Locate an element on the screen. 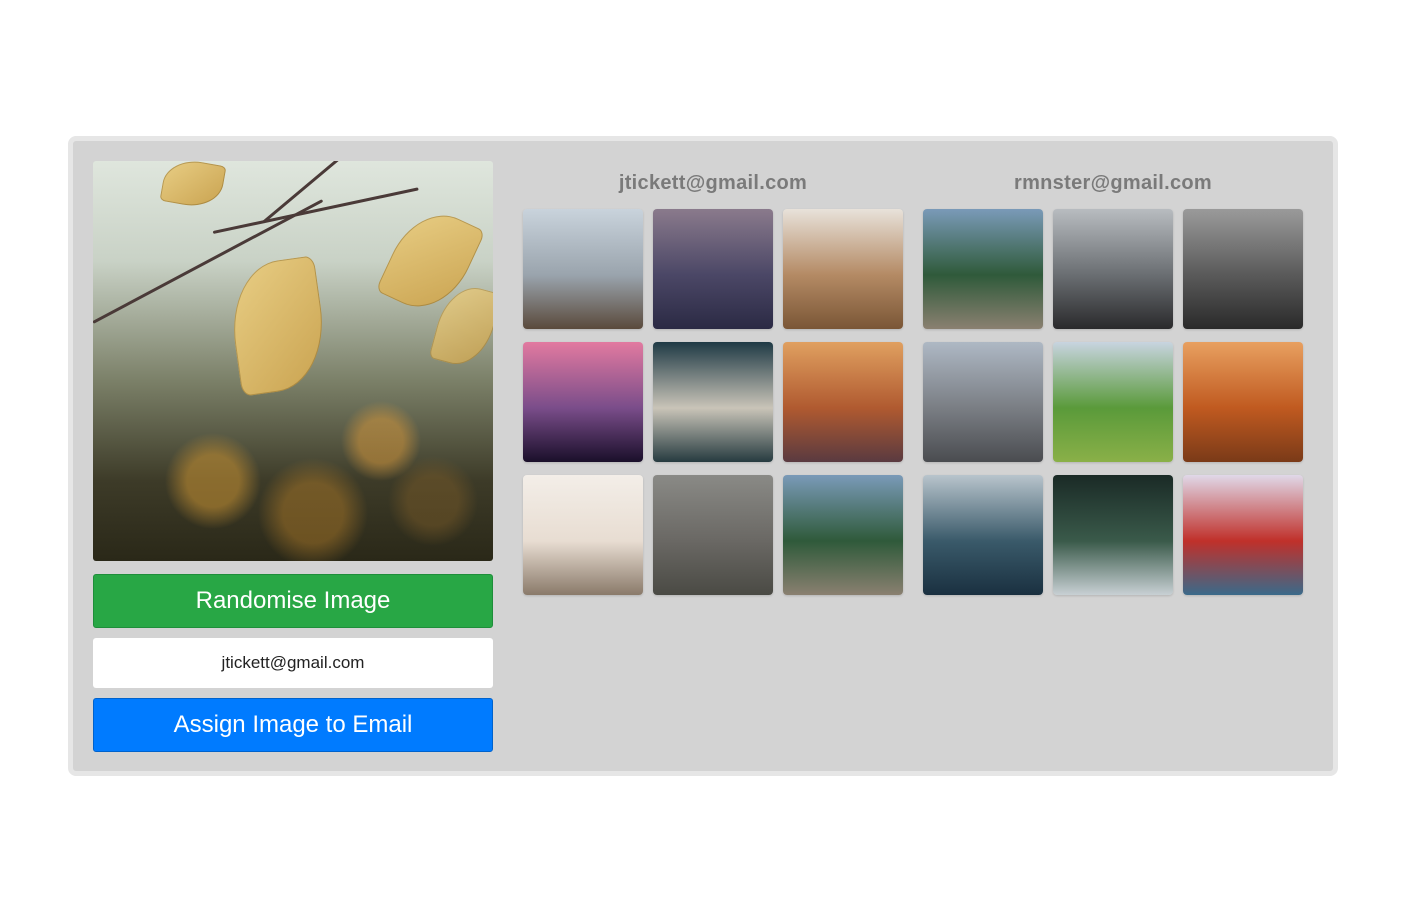 Image resolution: width=1417 pixels, height=917 pixels. assign-image-button: Assign Image to Email is located at coordinates (293, 725).